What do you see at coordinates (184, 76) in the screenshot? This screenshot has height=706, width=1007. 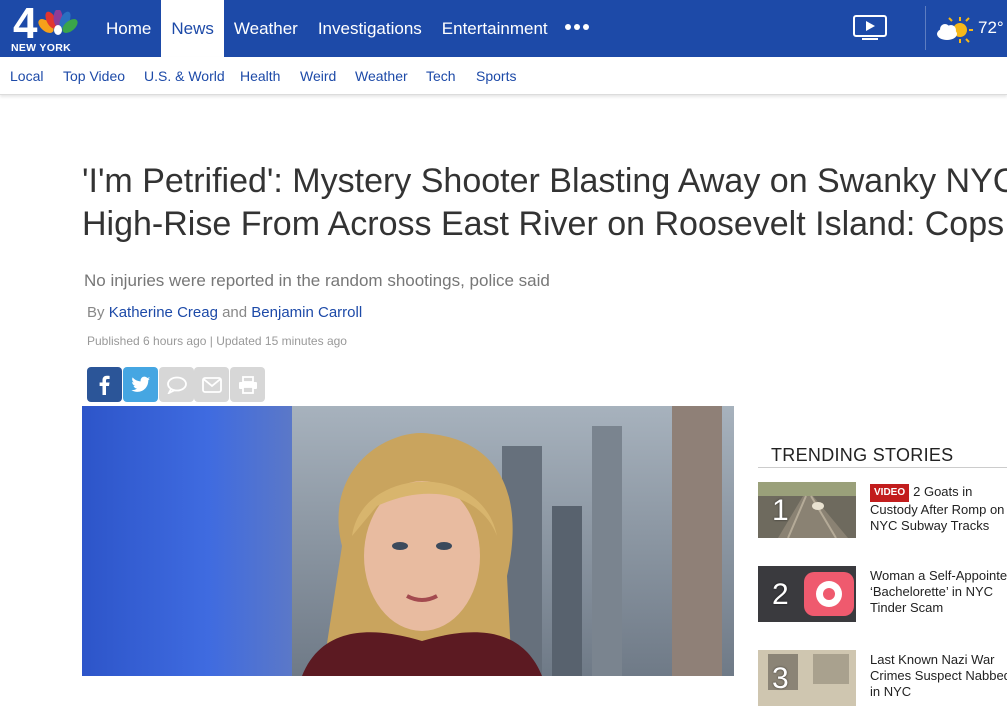 I see `subnav-us-world: U.S. & World` at bounding box center [184, 76].